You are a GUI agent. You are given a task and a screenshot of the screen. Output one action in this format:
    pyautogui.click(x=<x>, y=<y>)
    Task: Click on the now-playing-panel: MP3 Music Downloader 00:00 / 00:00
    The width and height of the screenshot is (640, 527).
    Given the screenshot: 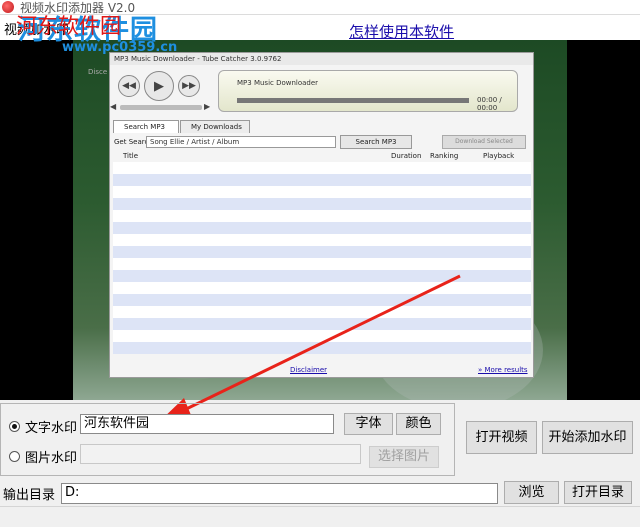 What is the action you would take?
    pyautogui.click(x=368, y=91)
    